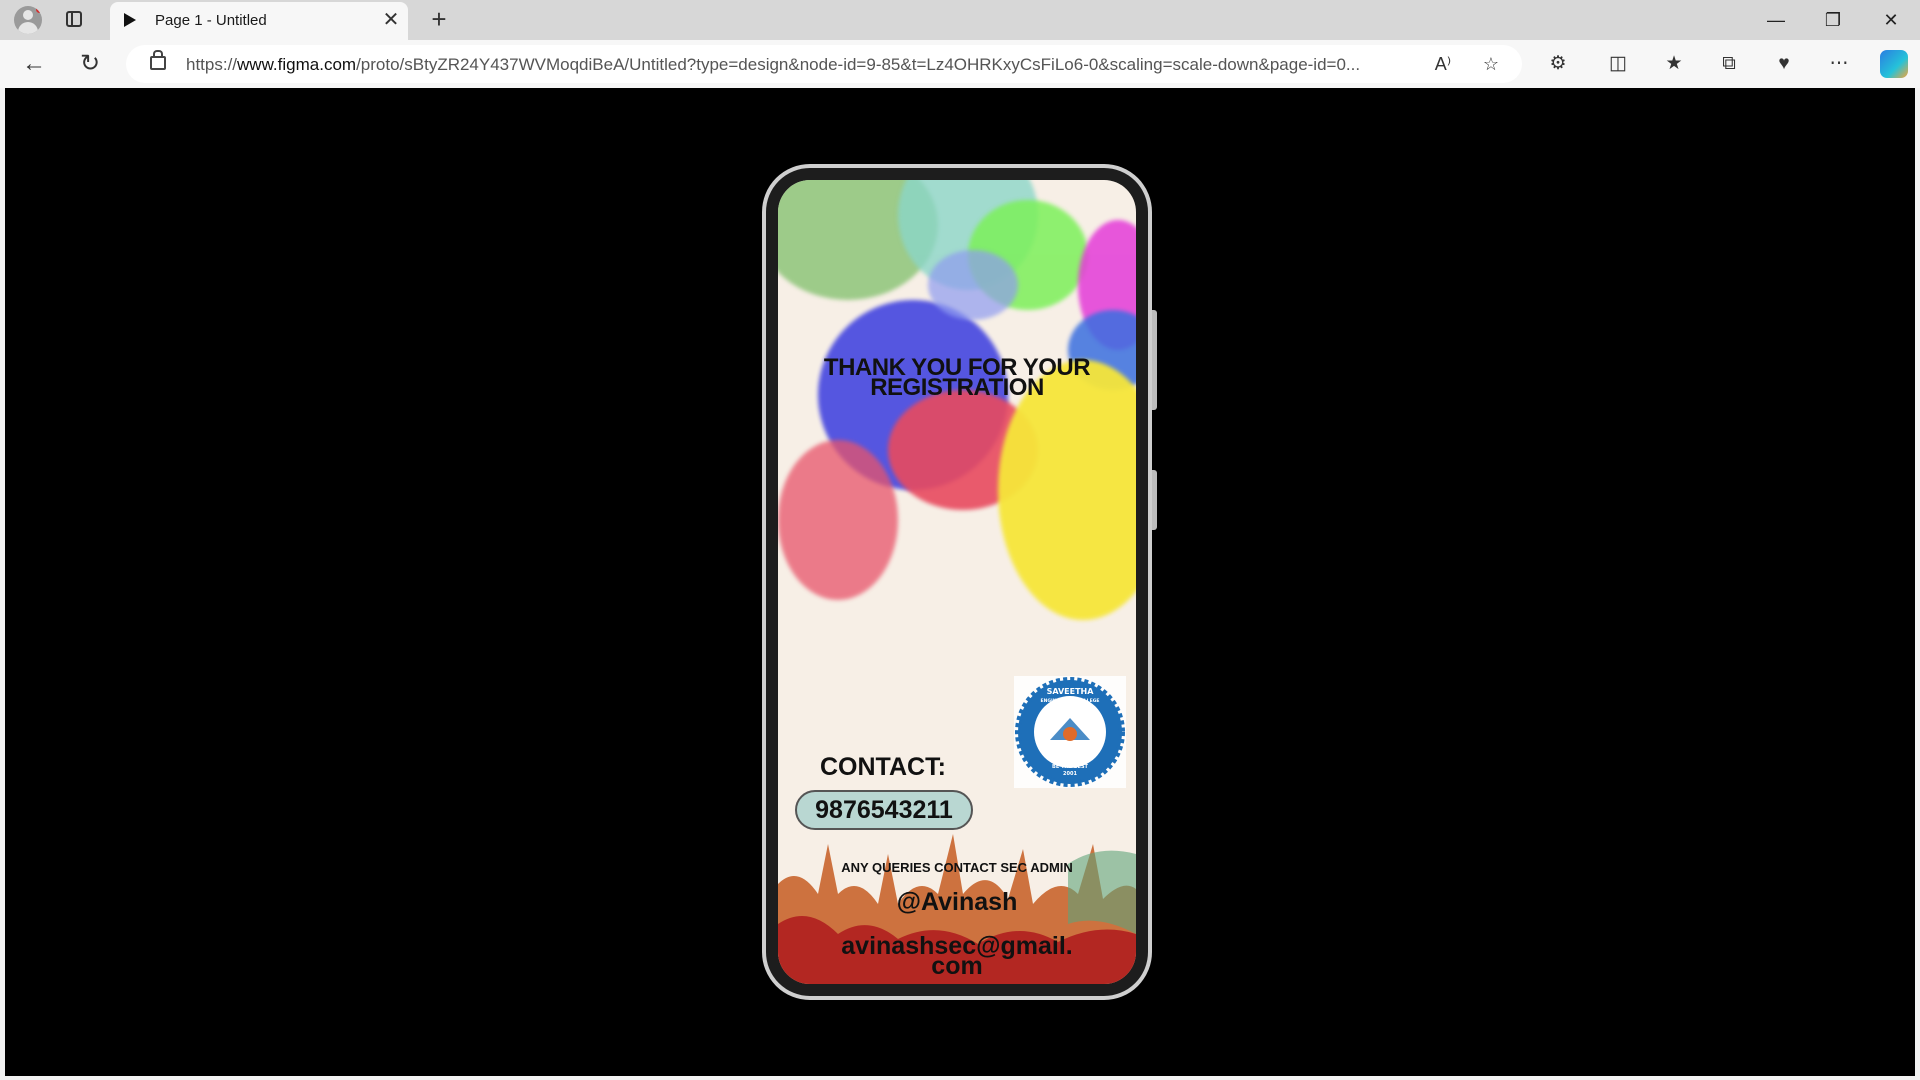 The image size is (1920, 1080). What do you see at coordinates (1443, 64) in the screenshot?
I see `read-aloud-icon: A⁾` at bounding box center [1443, 64].